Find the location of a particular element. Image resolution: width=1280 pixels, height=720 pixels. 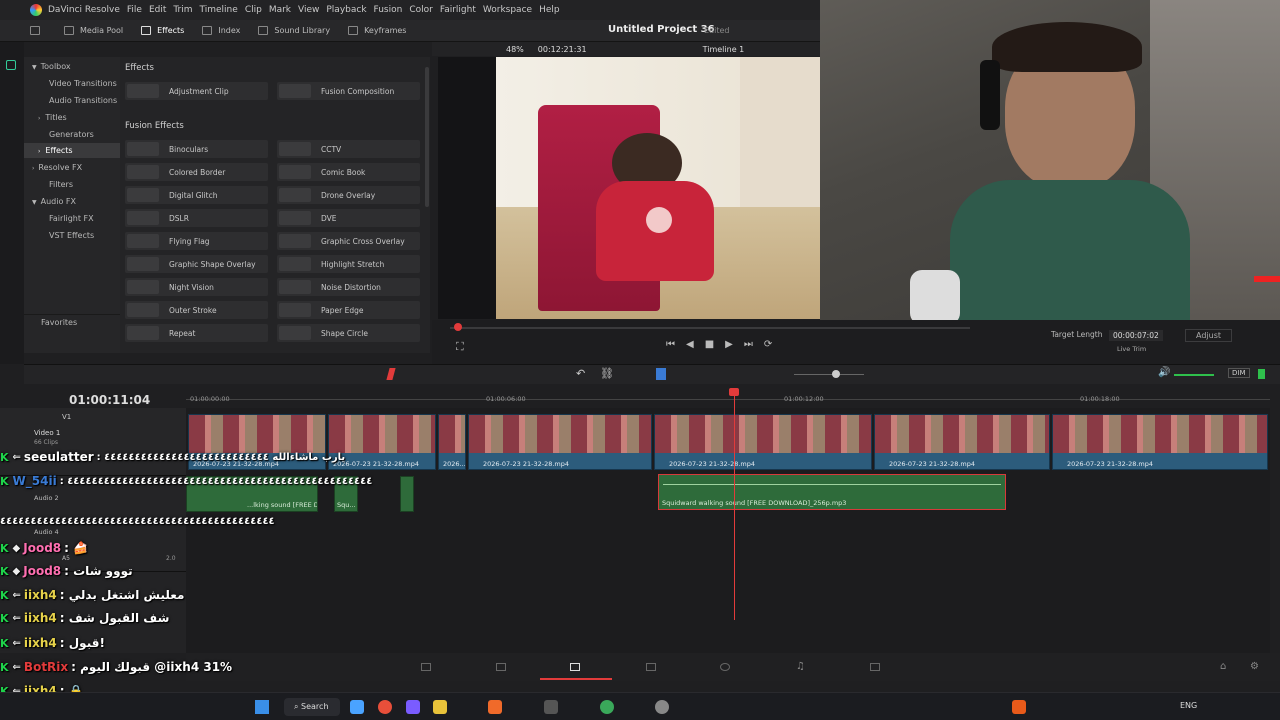

menu-help: Help is located at coordinates (553, 10).